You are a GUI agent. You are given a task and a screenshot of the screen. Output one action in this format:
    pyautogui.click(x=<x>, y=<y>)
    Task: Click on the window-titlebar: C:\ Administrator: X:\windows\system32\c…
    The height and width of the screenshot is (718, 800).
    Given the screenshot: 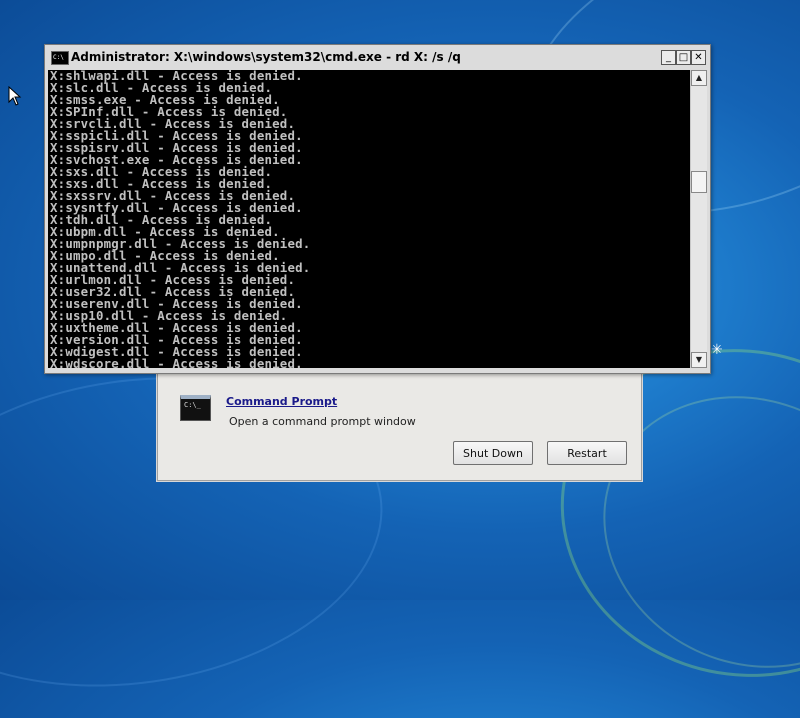 What is the action you would take?
    pyautogui.click(x=377, y=57)
    